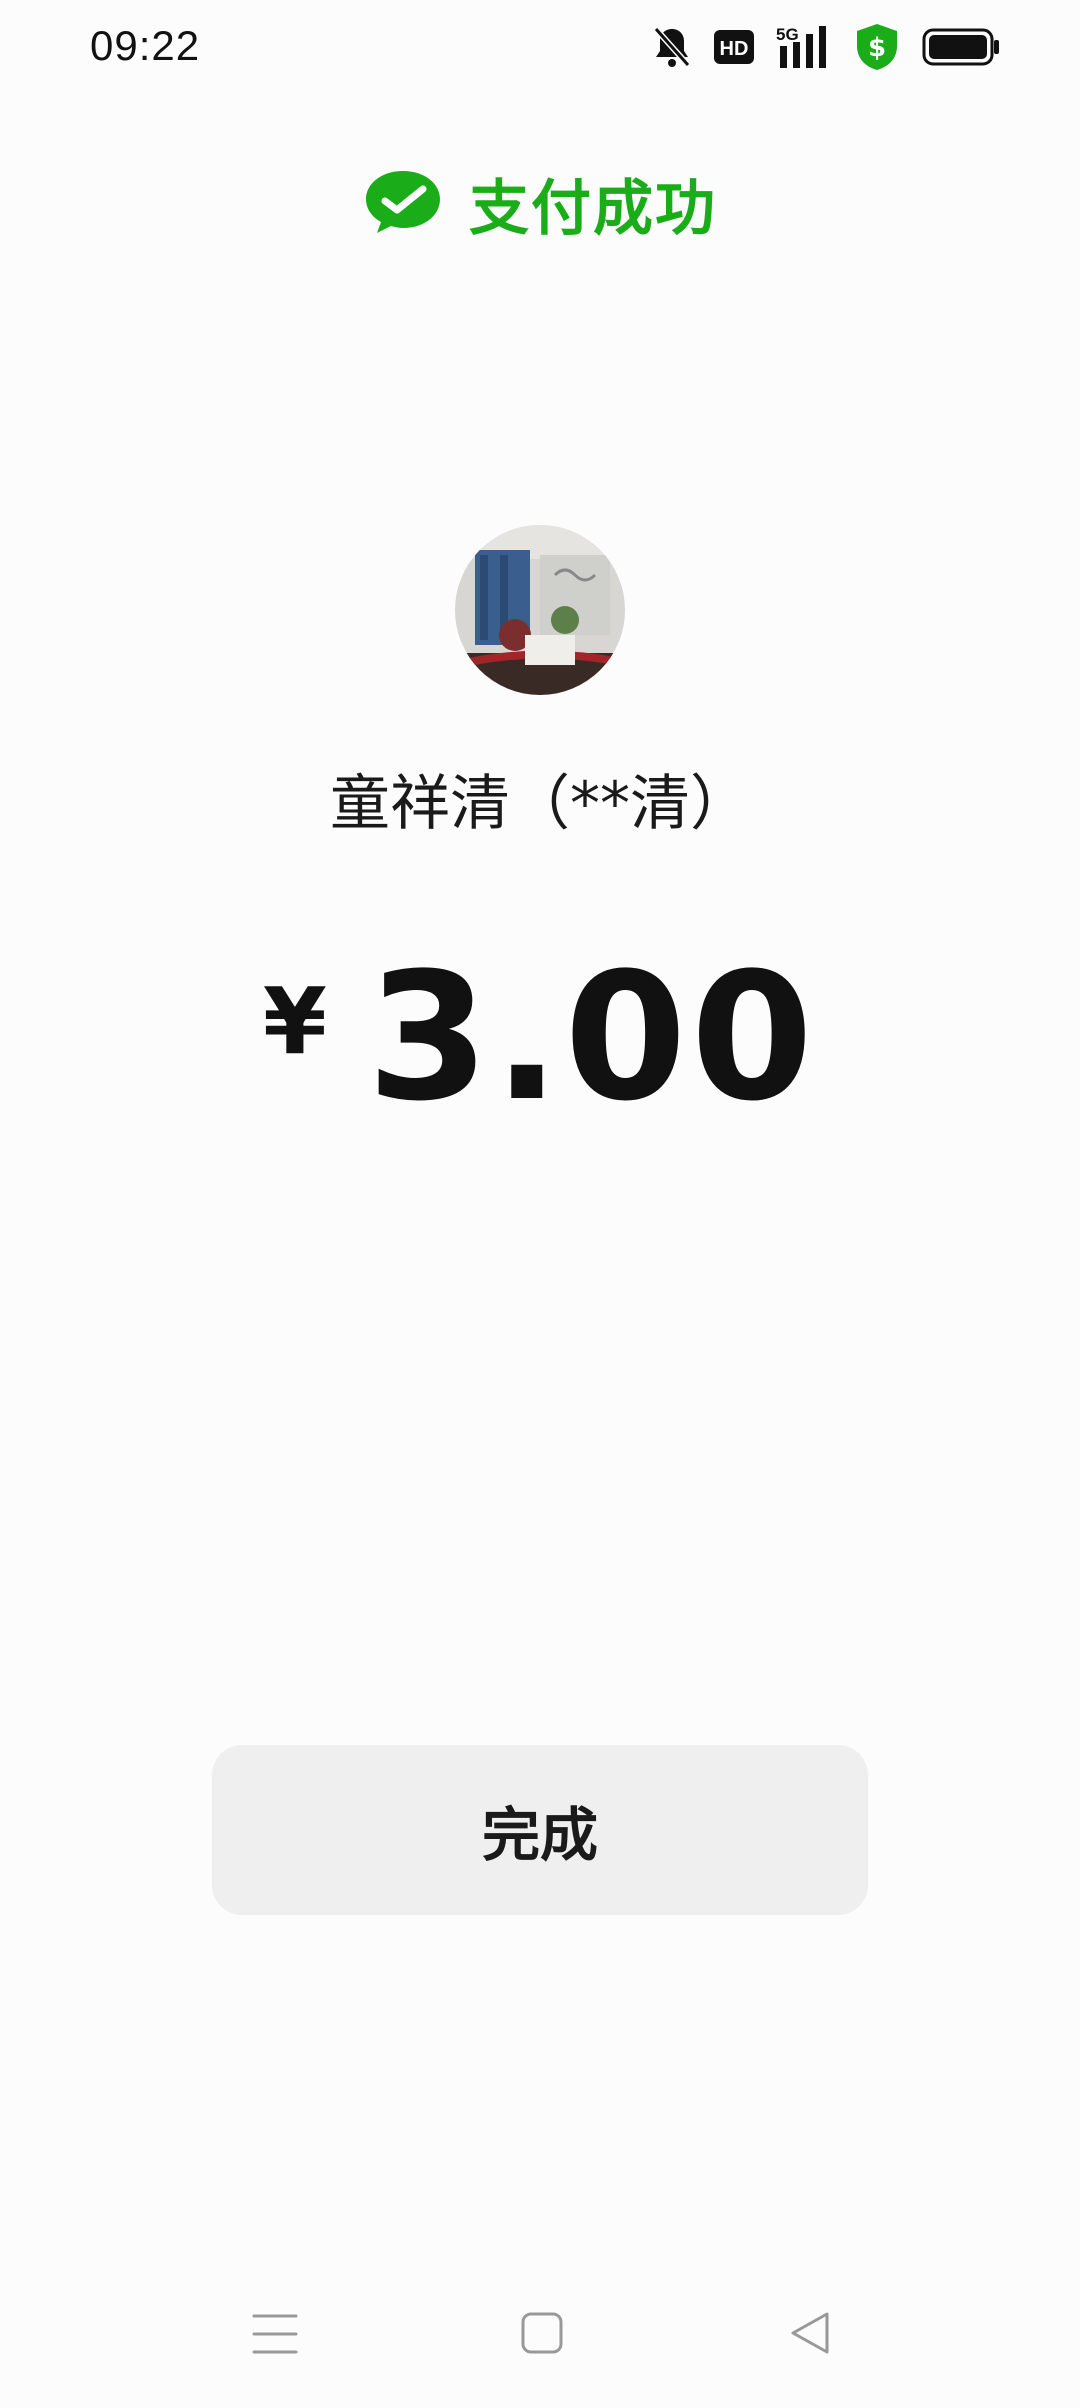 This screenshot has width=1080, height=2408. Describe the element at coordinates (672, 47) in the screenshot. I see `bell-muted-icon` at that location.